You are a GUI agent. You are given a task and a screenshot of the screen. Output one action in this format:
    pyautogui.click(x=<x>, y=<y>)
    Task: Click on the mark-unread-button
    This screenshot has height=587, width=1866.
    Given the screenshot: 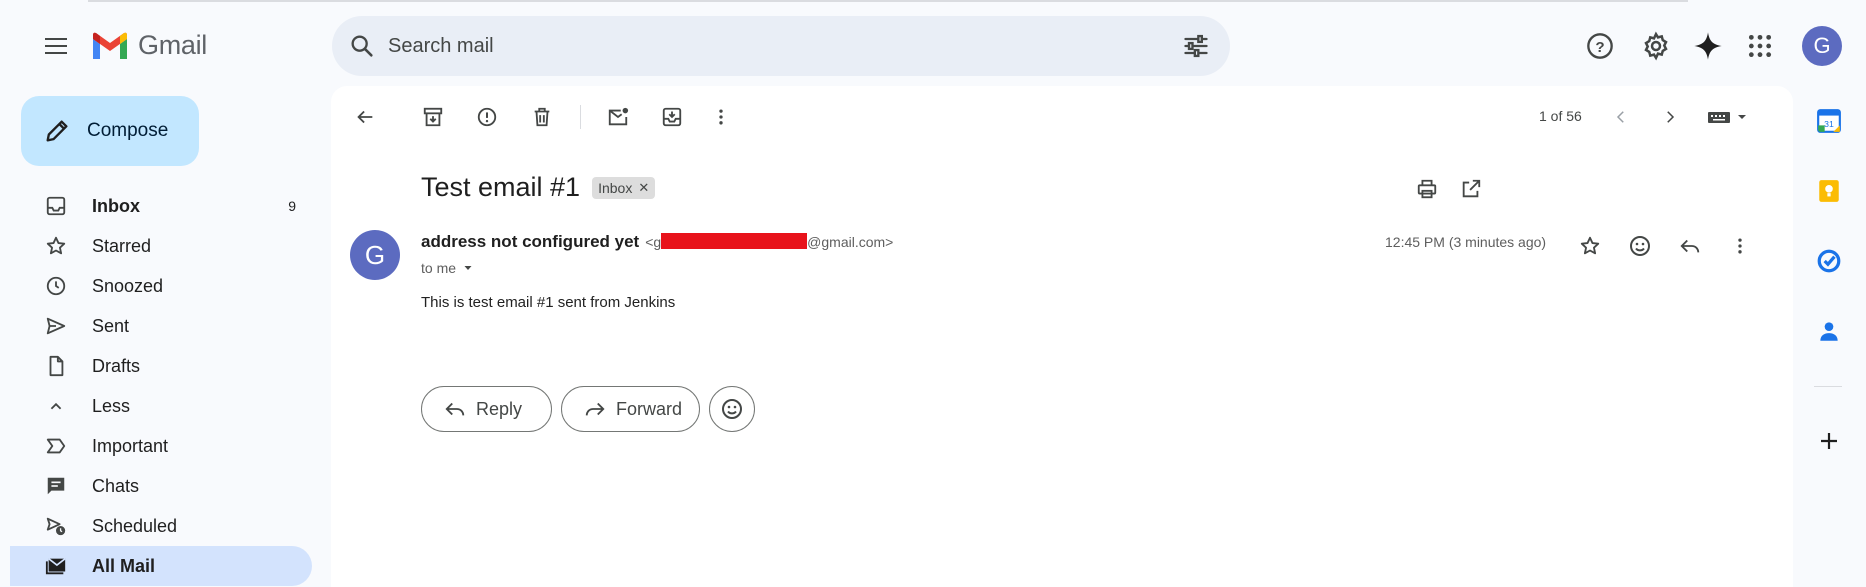 What is the action you would take?
    pyautogui.click(x=618, y=117)
    